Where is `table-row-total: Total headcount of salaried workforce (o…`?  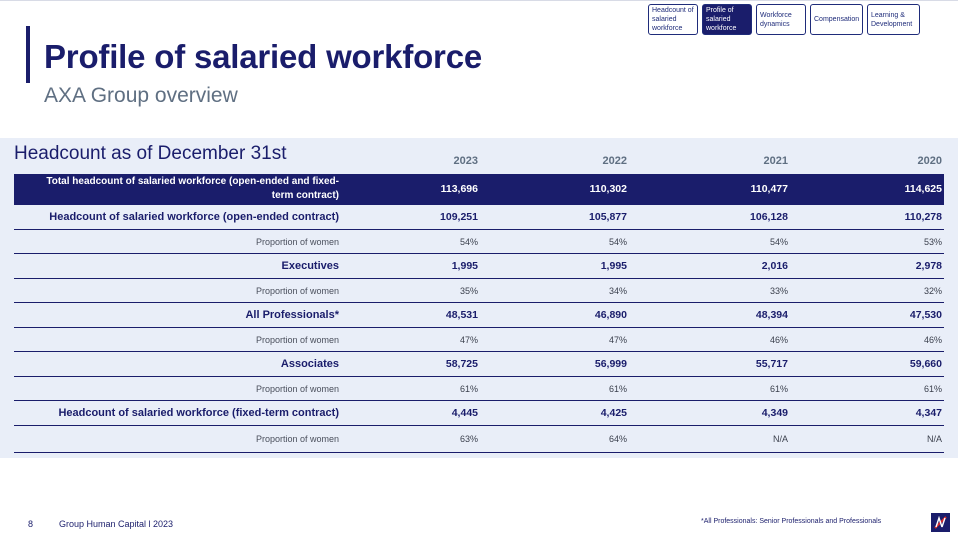
table-row-total: Total headcount of salaried workforce (o… is located at coordinates (479, 189).